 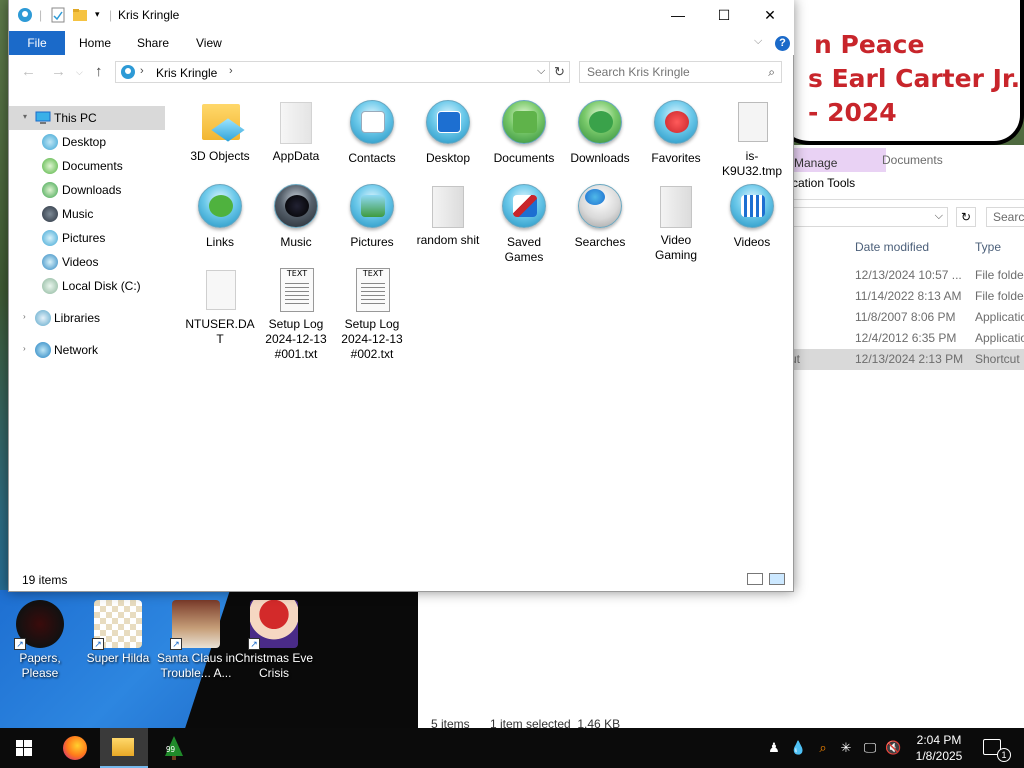 I want to click on expand-ribbon-chevron-icon: ⌵, so click(x=758, y=41).